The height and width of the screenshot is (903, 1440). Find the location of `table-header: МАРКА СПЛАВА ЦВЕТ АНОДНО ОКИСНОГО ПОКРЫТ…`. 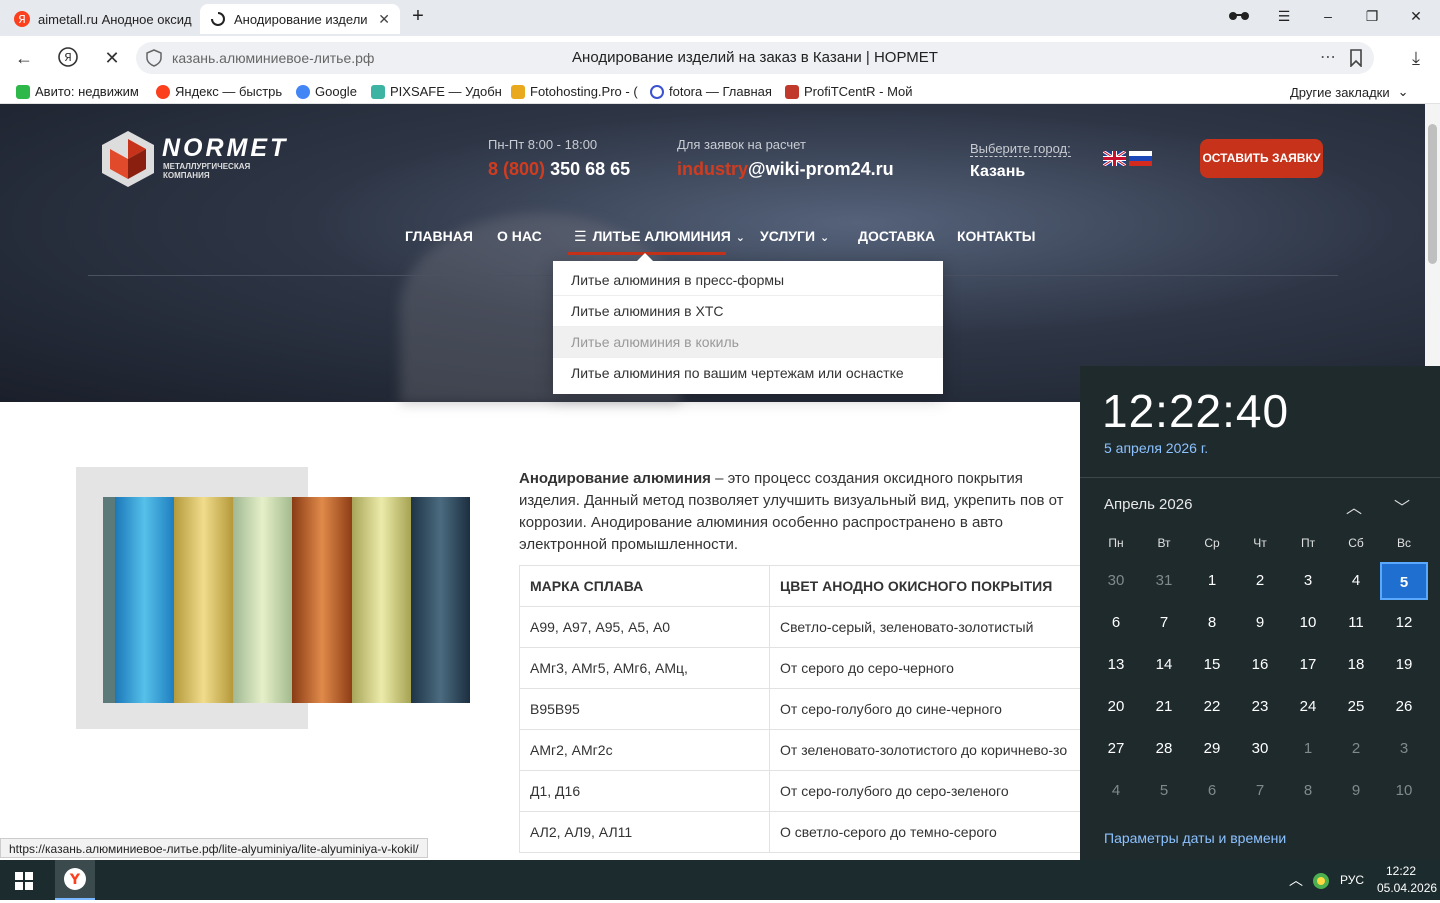

table-header: МАРКА СПЛАВА ЦВЕТ АНОДНО ОКИСНОГО ПОКРЫТ… is located at coordinates (799, 586).